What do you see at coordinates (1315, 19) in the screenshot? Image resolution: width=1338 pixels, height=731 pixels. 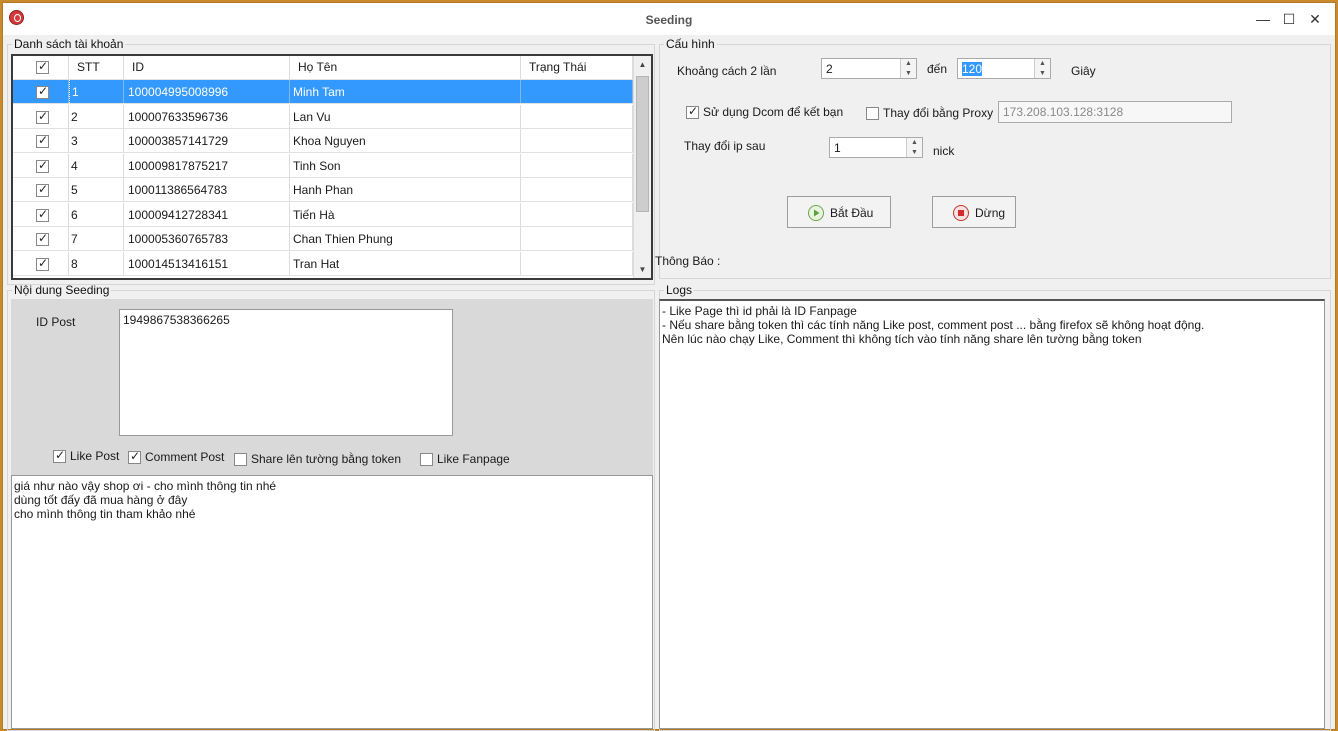 I see `close-button: ✕` at bounding box center [1315, 19].